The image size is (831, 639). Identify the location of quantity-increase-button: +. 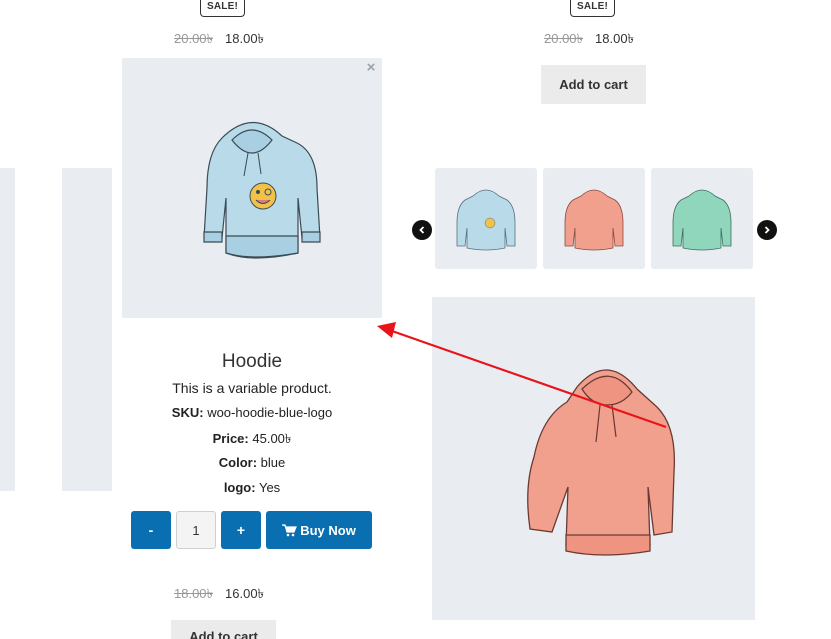
(241, 530).